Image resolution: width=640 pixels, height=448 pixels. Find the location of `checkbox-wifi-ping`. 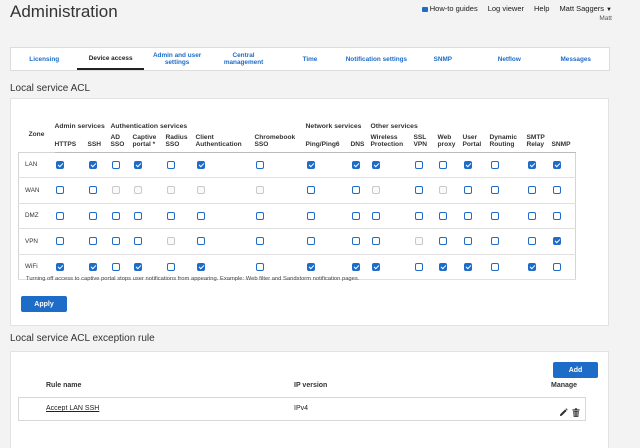

checkbox-wifi-ping is located at coordinates (310, 266).